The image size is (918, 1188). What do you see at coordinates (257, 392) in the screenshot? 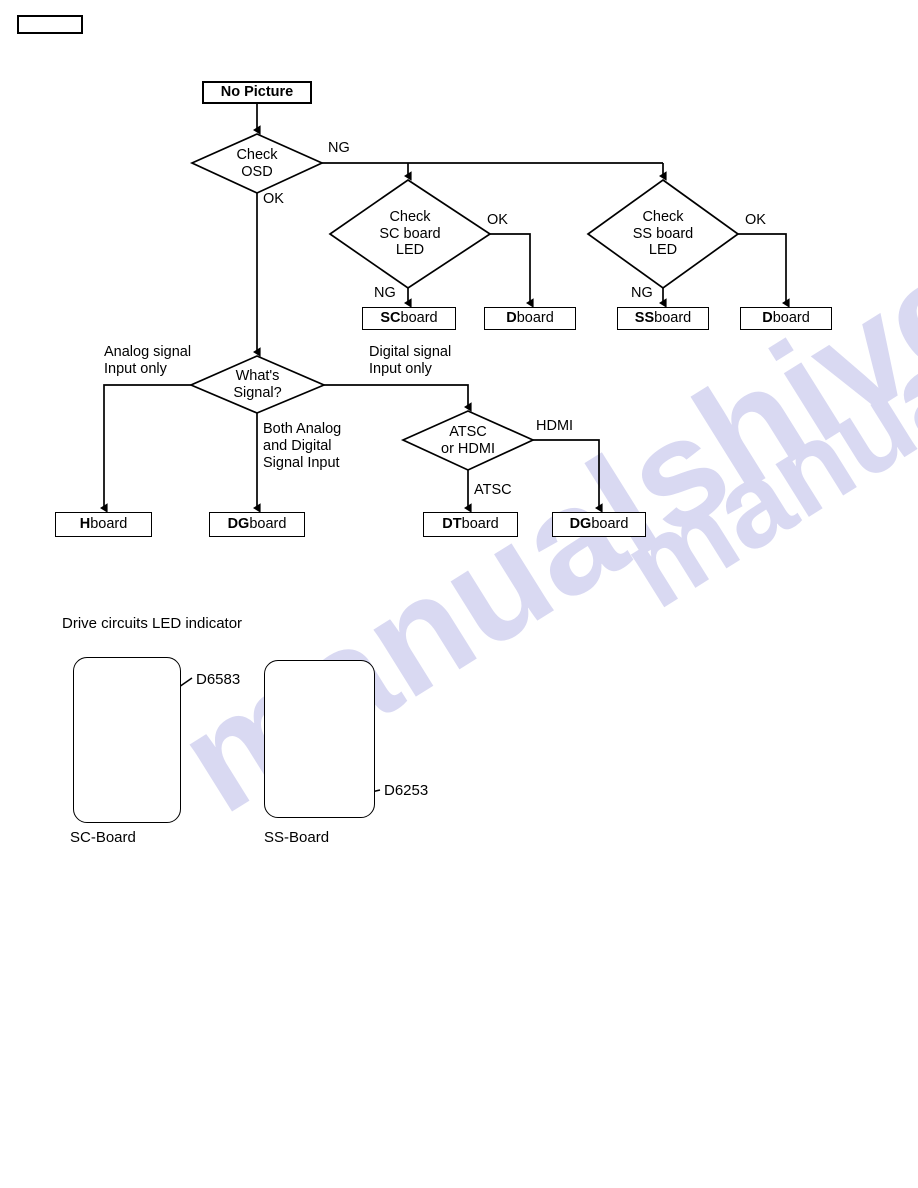
I see `node-whats-signal-line2: Signal?` at bounding box center [257, 392].